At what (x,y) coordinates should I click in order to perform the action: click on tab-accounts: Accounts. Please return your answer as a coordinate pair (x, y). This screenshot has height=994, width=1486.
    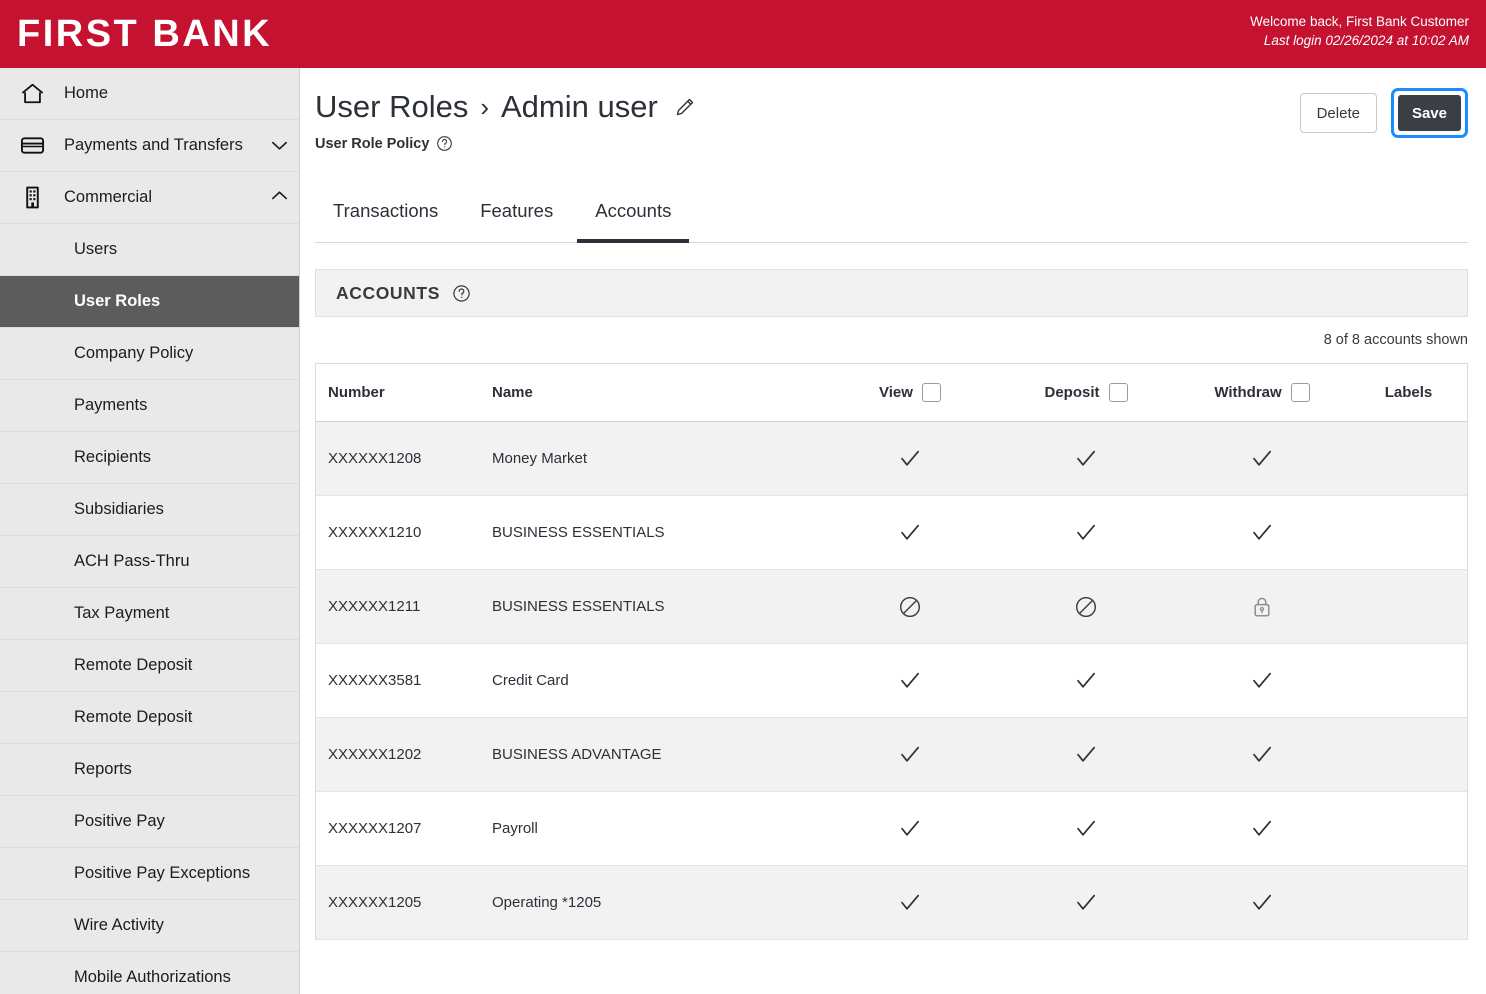
    Looking at the image, I should click on (633, 217).